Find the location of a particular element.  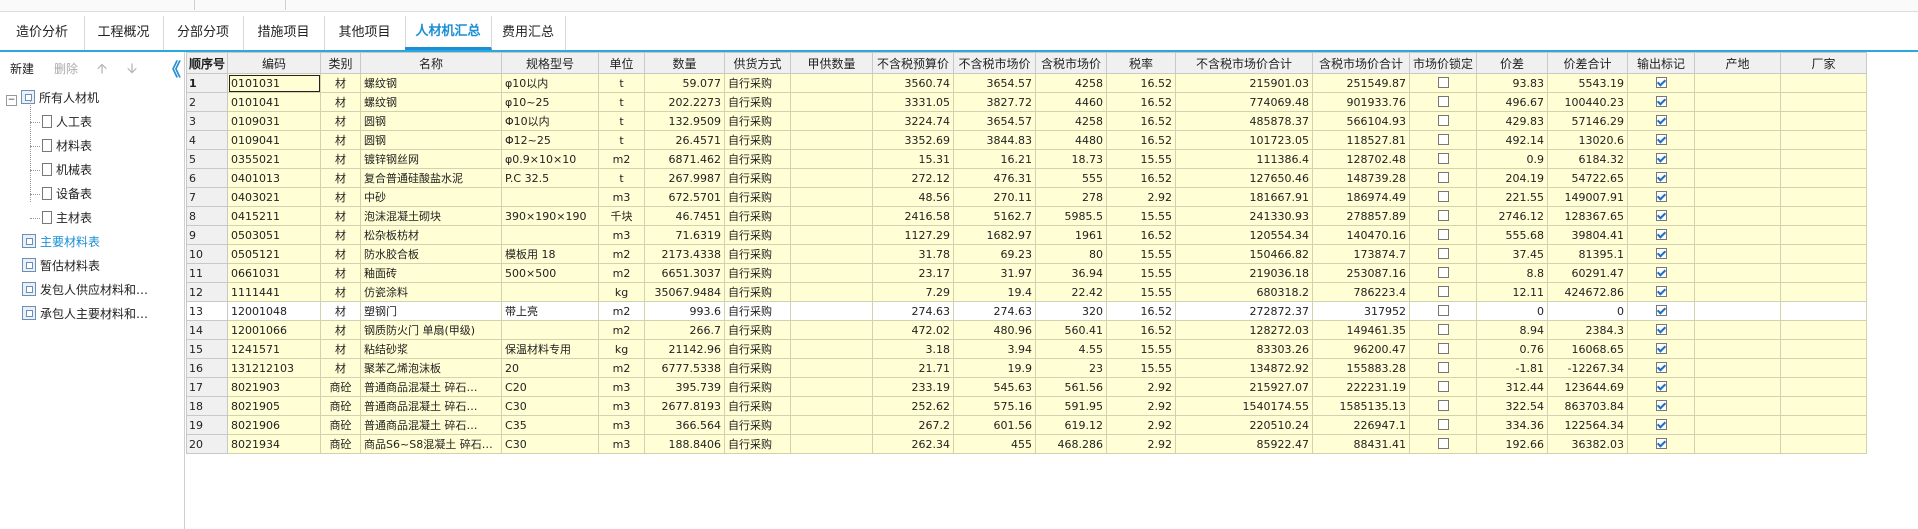

cell-diff-total: 13020.6 is located at coordinates (1588, 140).